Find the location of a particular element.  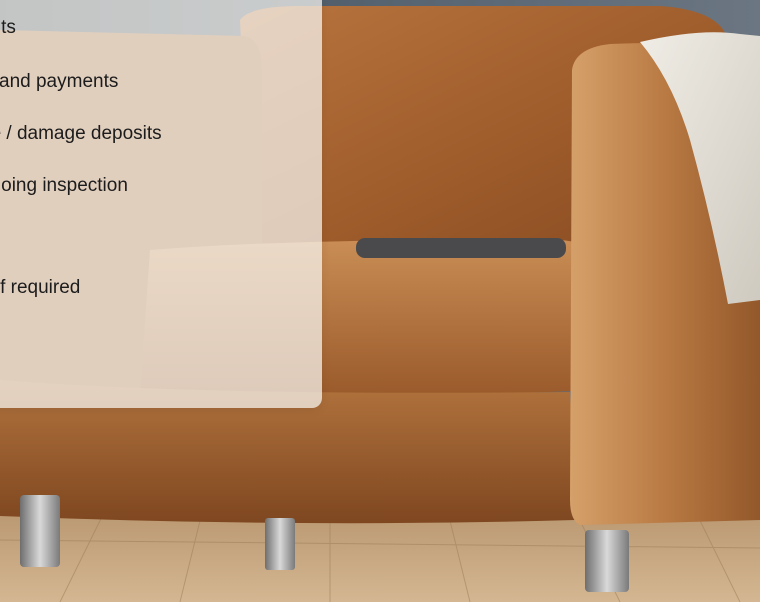

feature-item: ngoing inspection is located at coordinates (64, 185).